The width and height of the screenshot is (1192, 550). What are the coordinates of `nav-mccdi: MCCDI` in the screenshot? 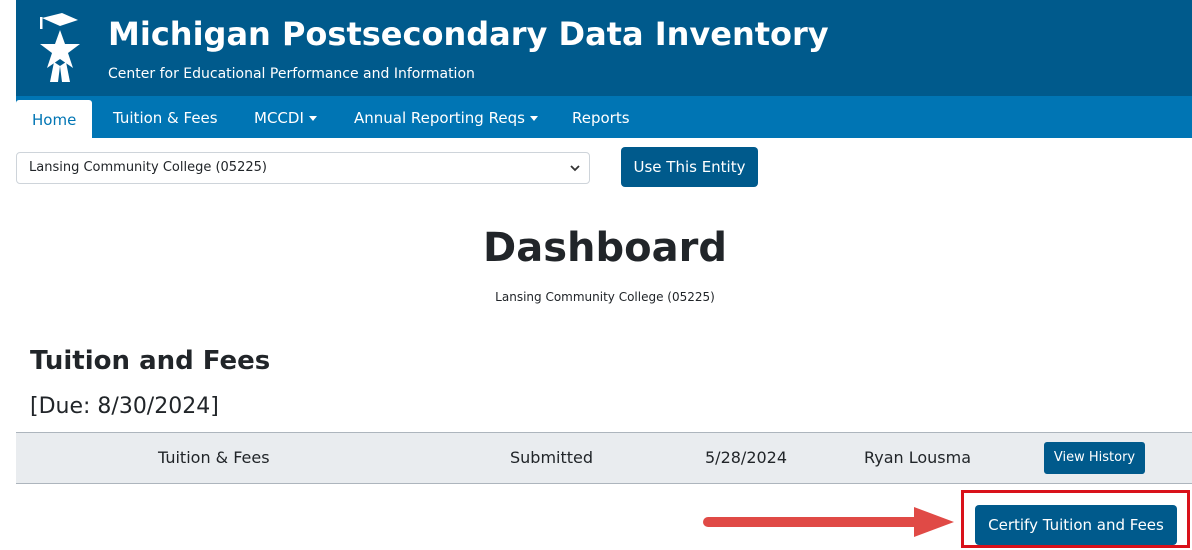 It's located at (285, 117).